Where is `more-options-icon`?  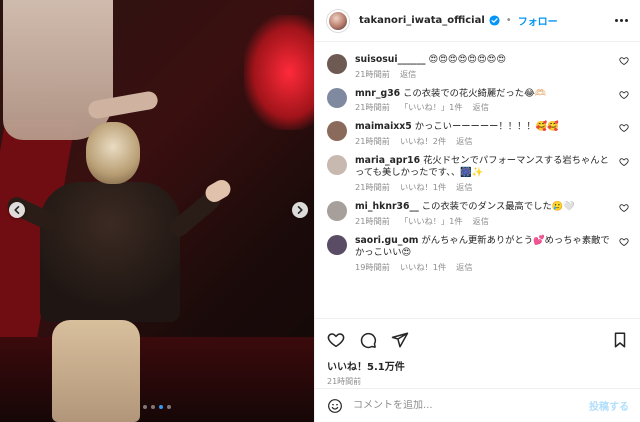 more-options-icon is located at coordinates (616, 20).